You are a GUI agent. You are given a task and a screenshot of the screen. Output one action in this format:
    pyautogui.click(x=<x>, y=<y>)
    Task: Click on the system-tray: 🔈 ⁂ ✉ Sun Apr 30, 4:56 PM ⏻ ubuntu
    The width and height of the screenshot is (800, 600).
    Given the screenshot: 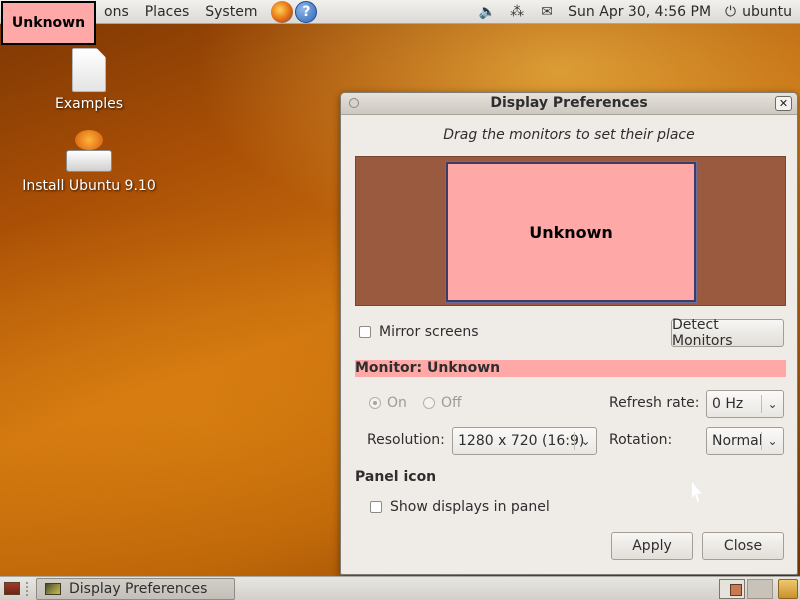 What is the action you would take?
    pyautogui.click(x=634, y=12)
    